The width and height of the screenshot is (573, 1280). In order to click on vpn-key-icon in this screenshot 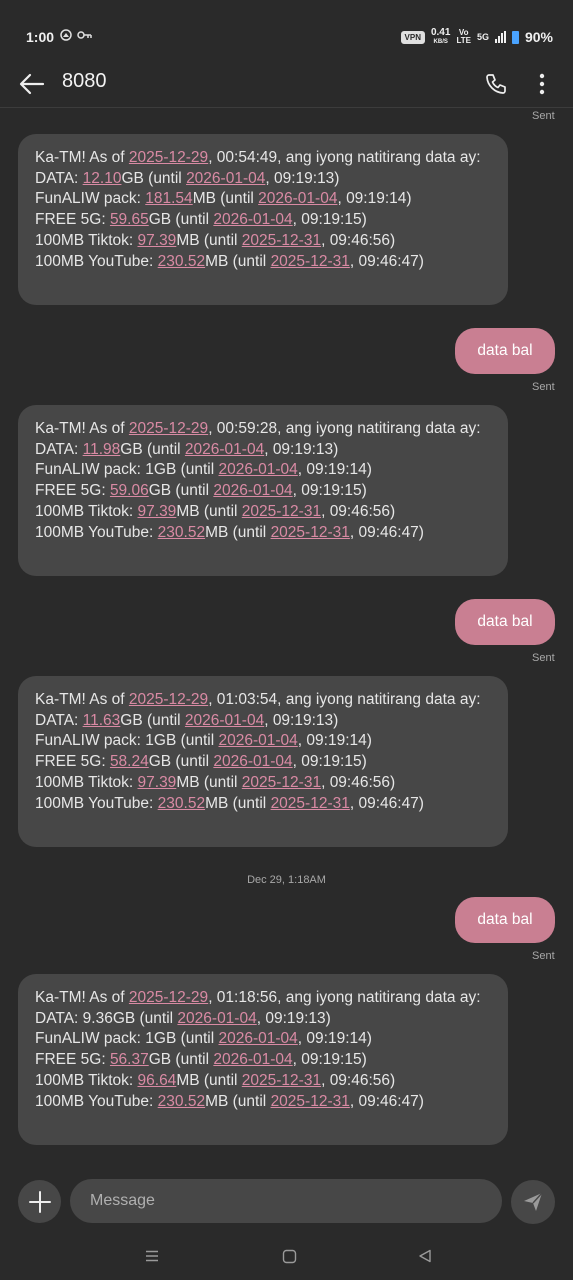, I will do `click(76, 35)`.